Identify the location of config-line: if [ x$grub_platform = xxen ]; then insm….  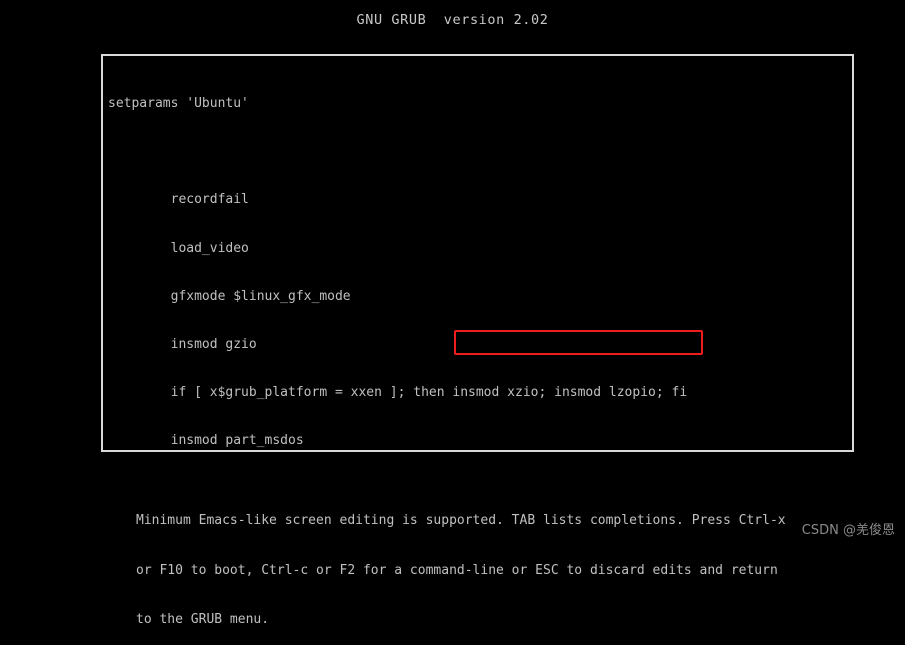
(398, 392).